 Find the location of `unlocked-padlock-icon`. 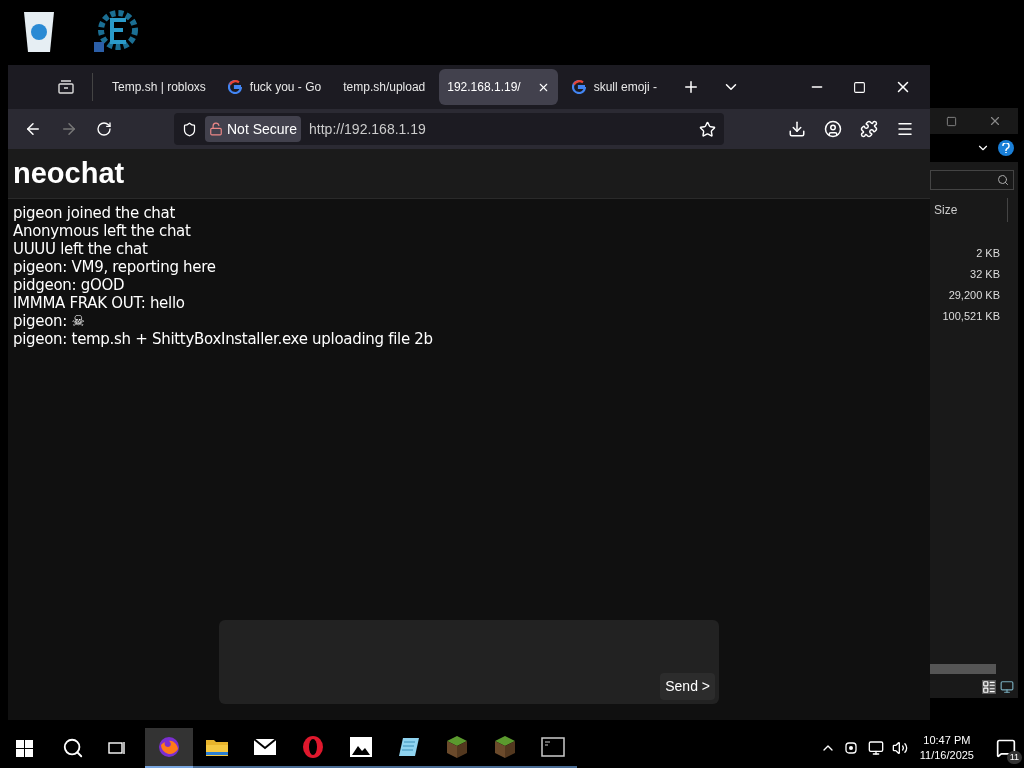

unlocked-padlock-icon is located at coordinates (216, 129).